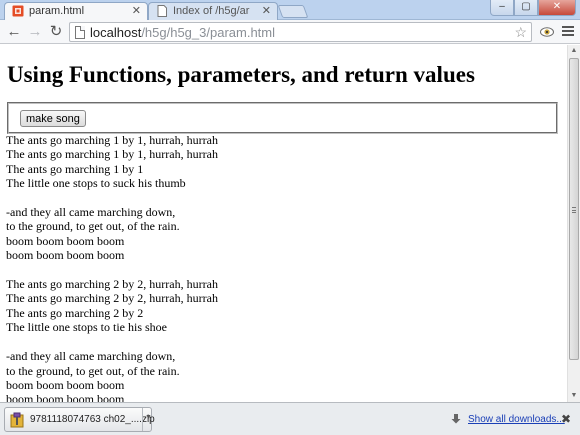  What do you see at coordinates (557, 8) in the screenshot?
I see `close-window-button: ✕` at bounding box center [557, 8].